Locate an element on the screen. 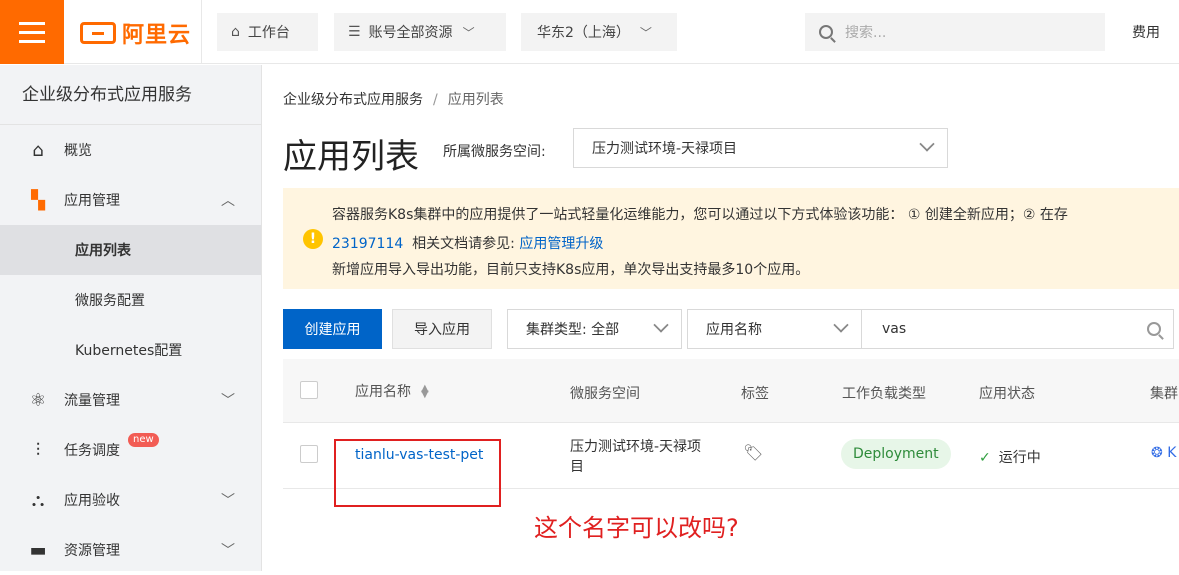 The height and width of the screenshot is (575, 1179). app-search-input: vas is located at coordinates (1017, 329).